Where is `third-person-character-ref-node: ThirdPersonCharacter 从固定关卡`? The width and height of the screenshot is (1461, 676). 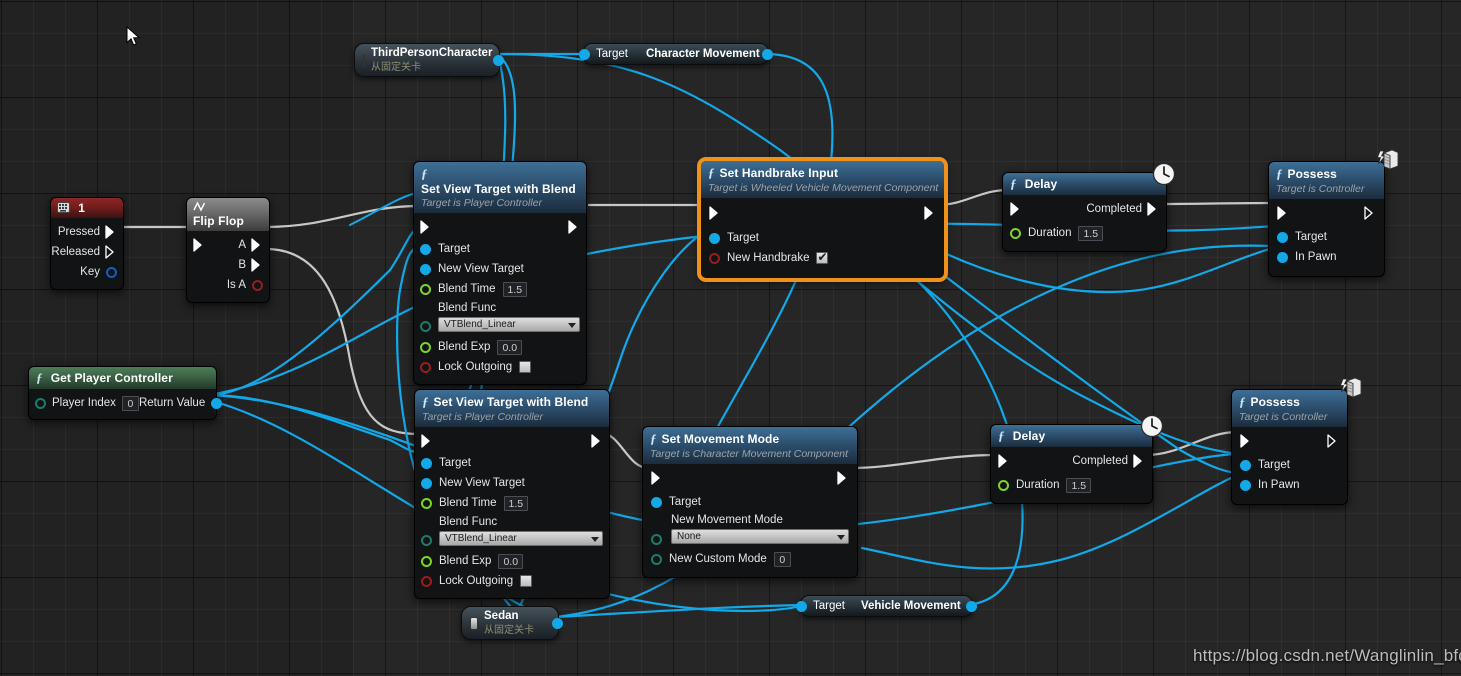 third-person-character-ref-node: ThirdPersonCharacter 从固定关卡 is located at coordinates (429, 60).